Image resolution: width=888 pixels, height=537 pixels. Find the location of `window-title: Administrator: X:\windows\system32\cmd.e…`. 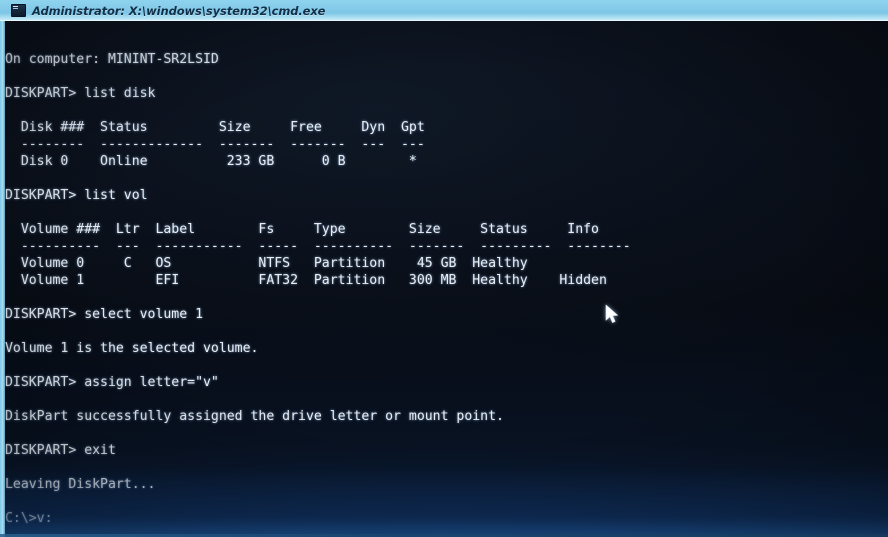

window-title: Administrator: X:\windows\system32\cmd.e… is located at coordinates (179, 10).